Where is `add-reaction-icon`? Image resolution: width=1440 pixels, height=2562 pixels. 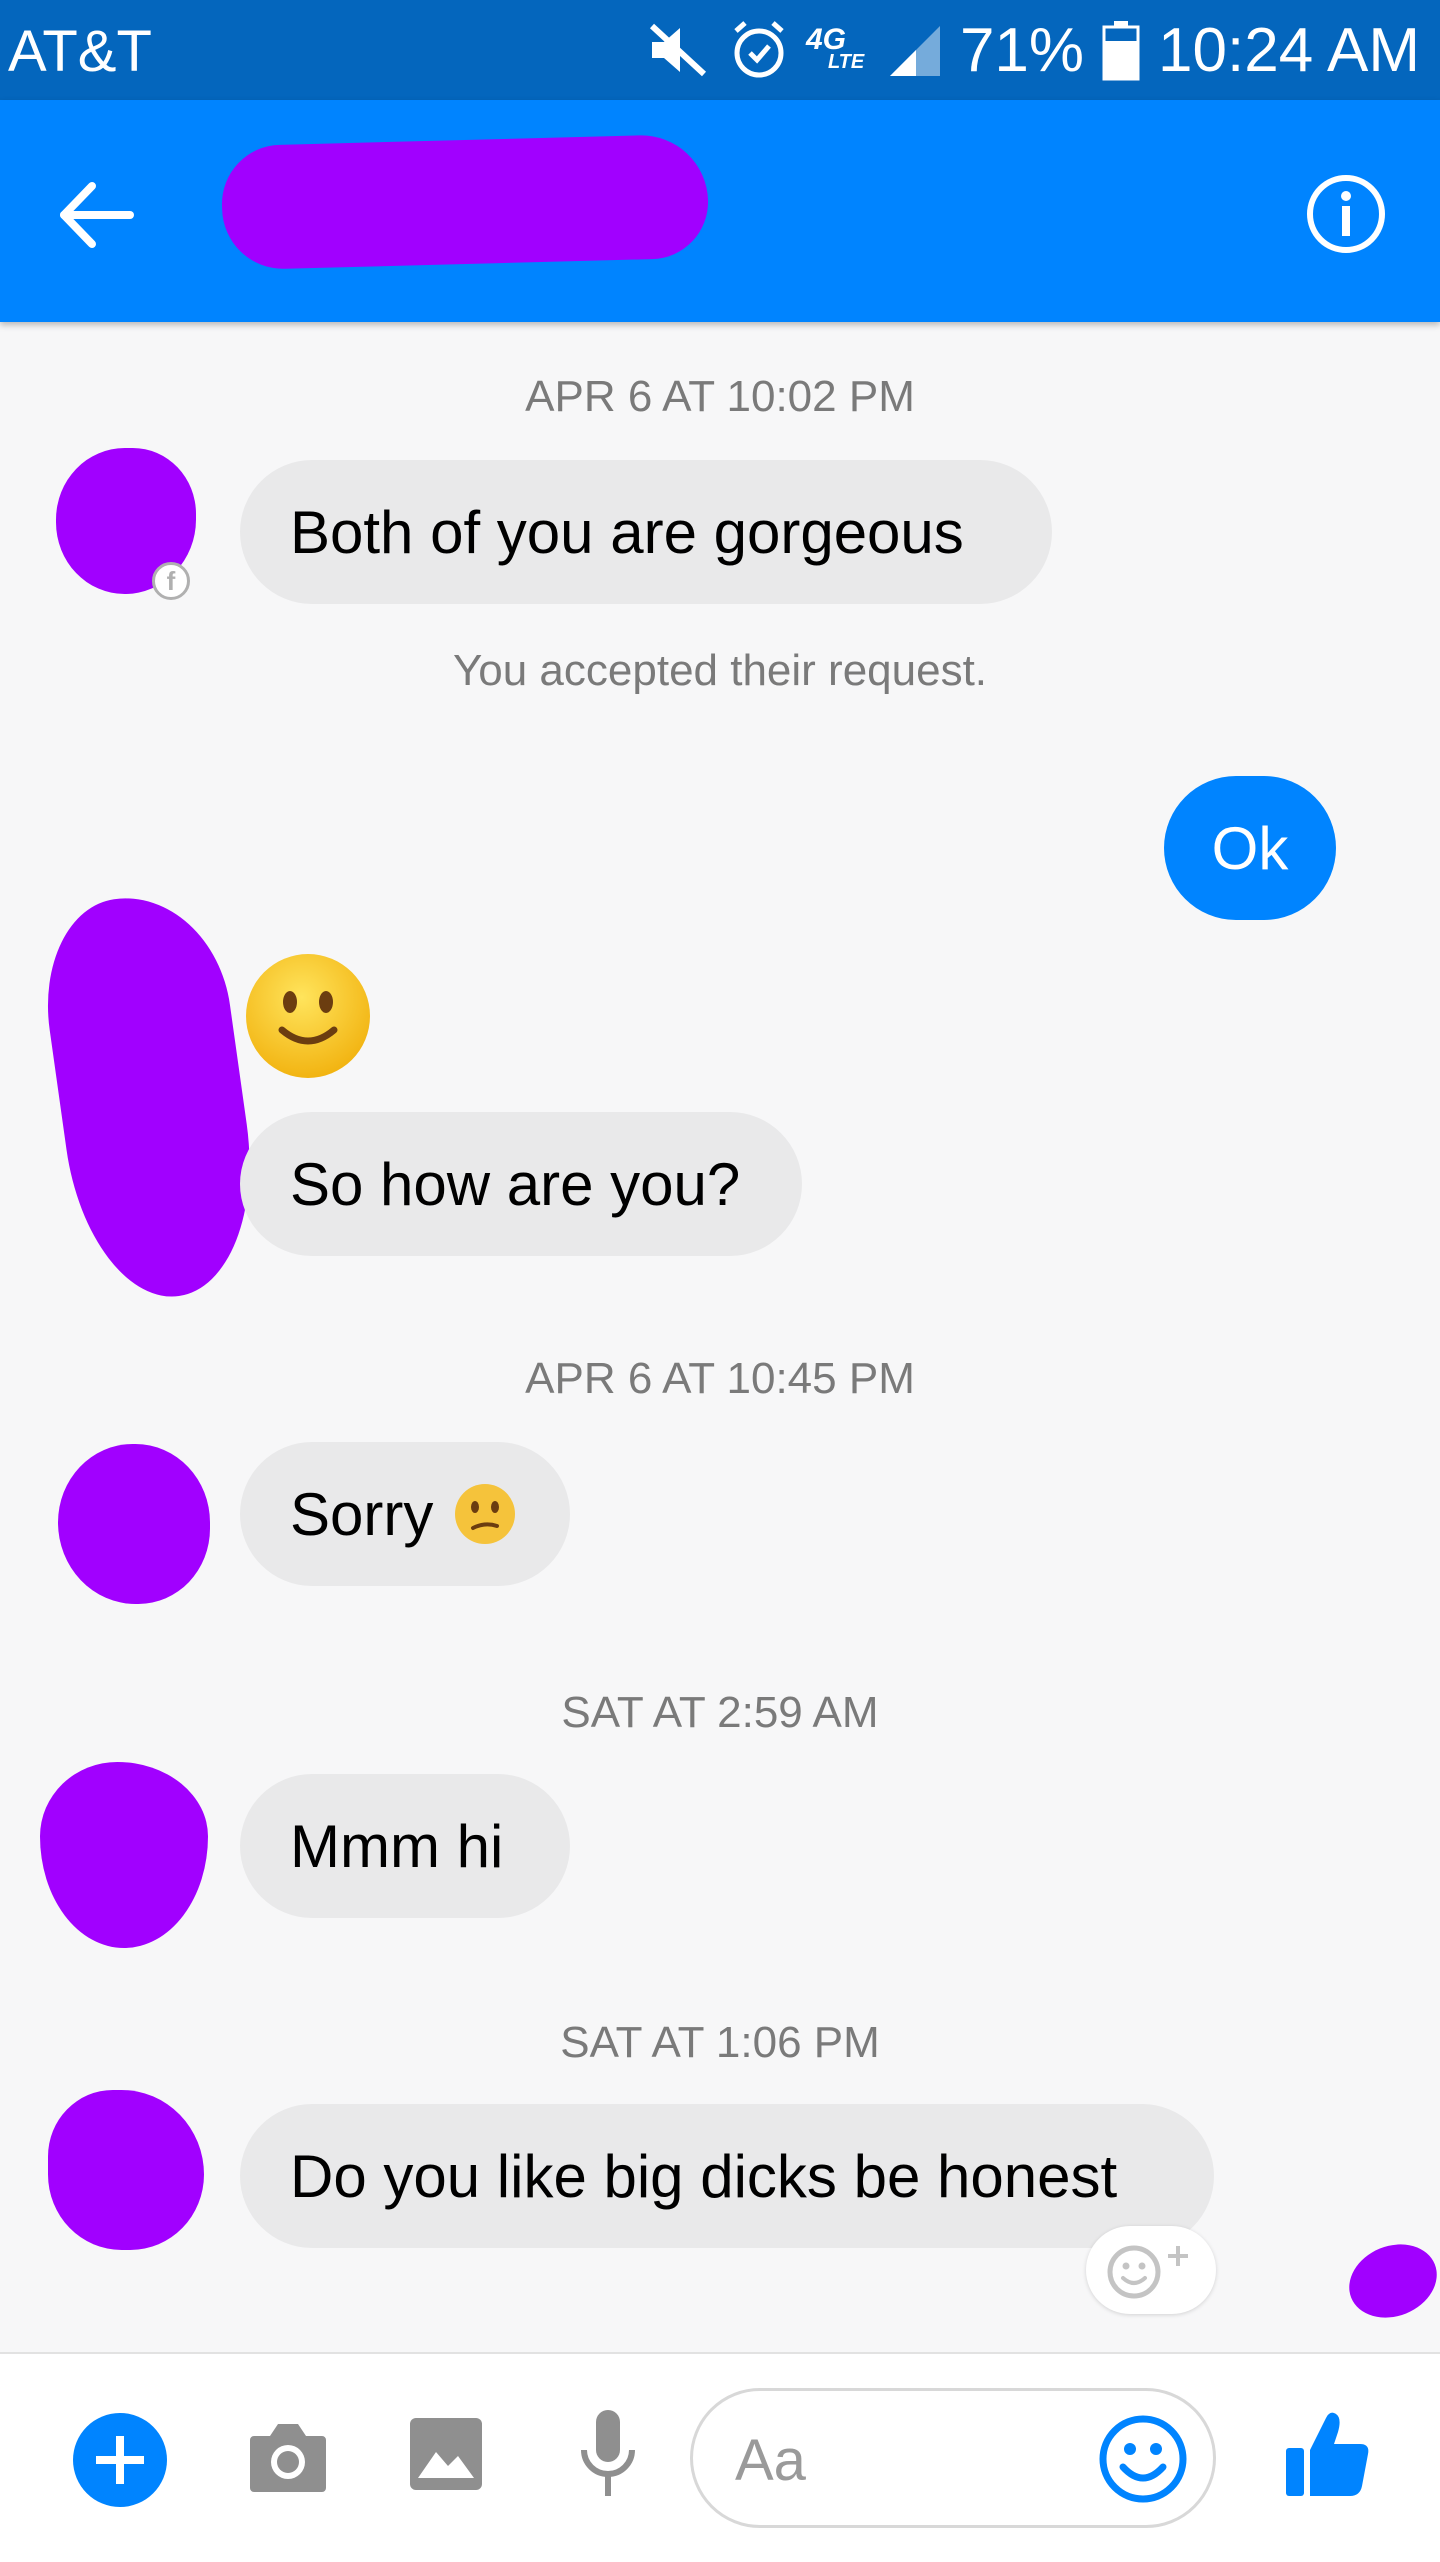
add-reaction-icon is located at coordinates (1147, 2272).